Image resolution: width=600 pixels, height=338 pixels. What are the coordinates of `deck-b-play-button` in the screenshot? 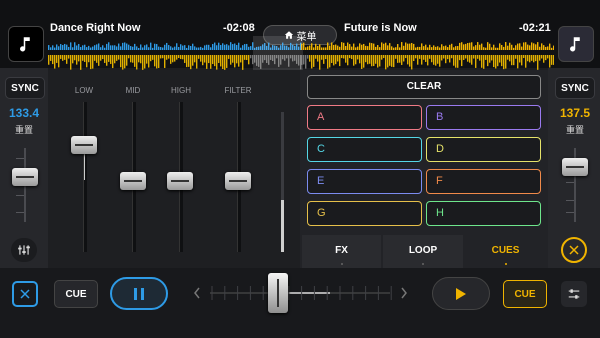 It's located at (461, 293).